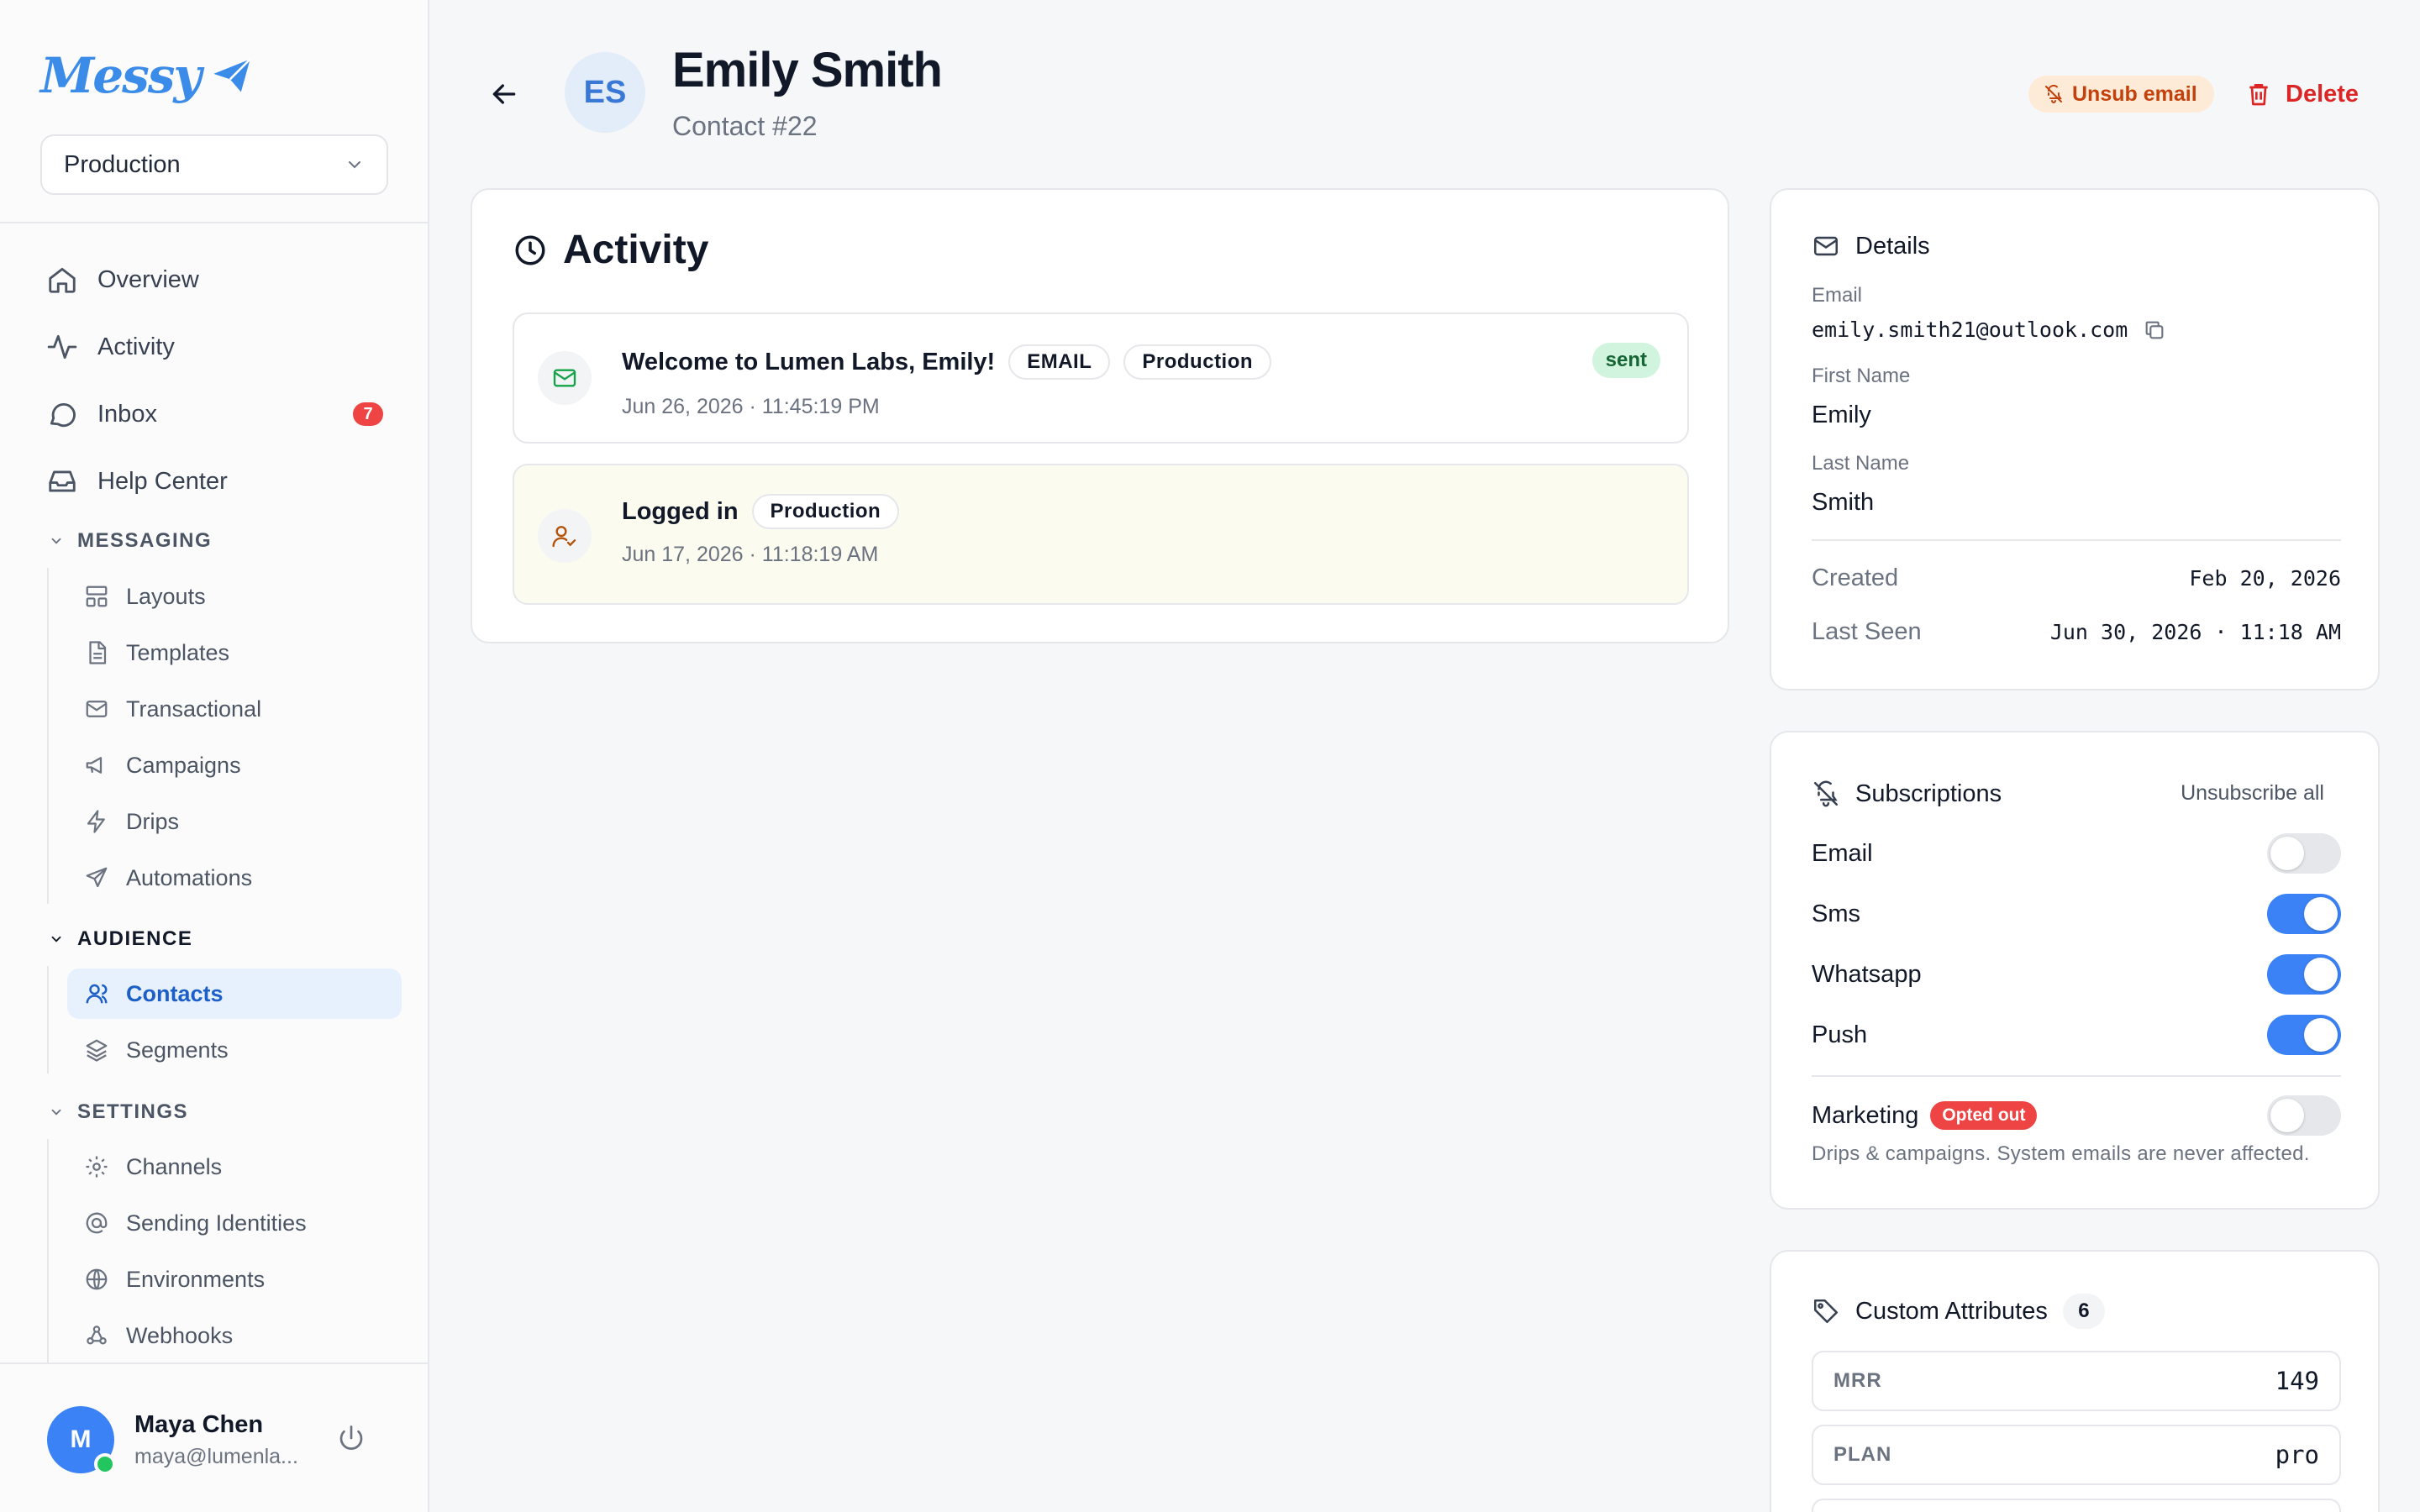  I want to click on nav-label: Templates, so click(178, 652).